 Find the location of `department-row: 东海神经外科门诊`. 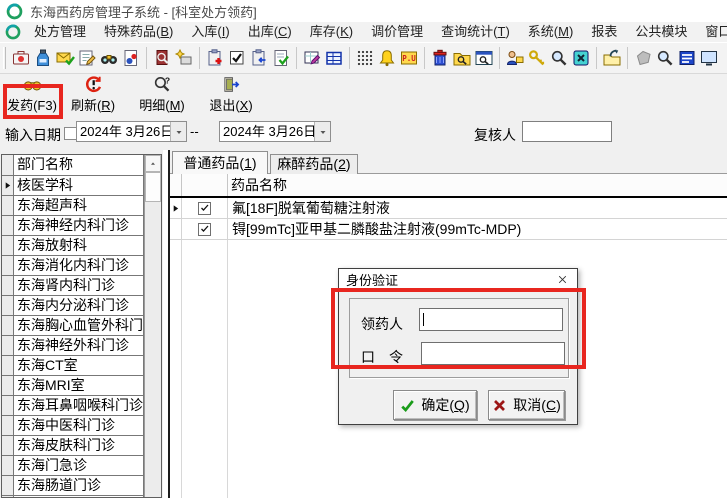

department-row: 东海神经外科门诊 is located at coordinates (73, 346).